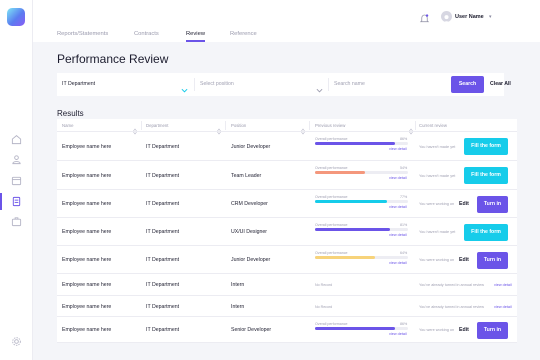 Image resolution: width=540 pixels, height=360 pixels. I want to click on previous-review-percent: 77%, so click(404, 197).